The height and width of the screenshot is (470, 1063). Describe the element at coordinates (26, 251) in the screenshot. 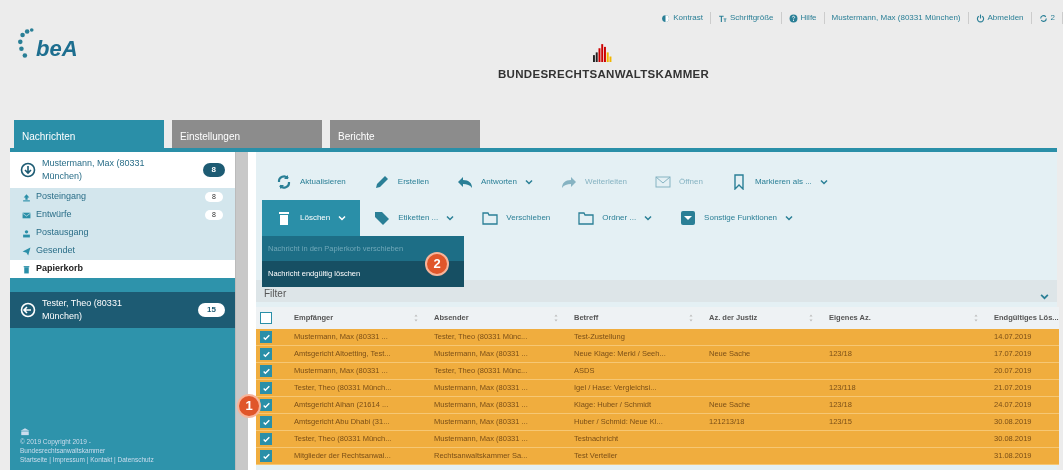

I see `paper-plane-icon` at that location.